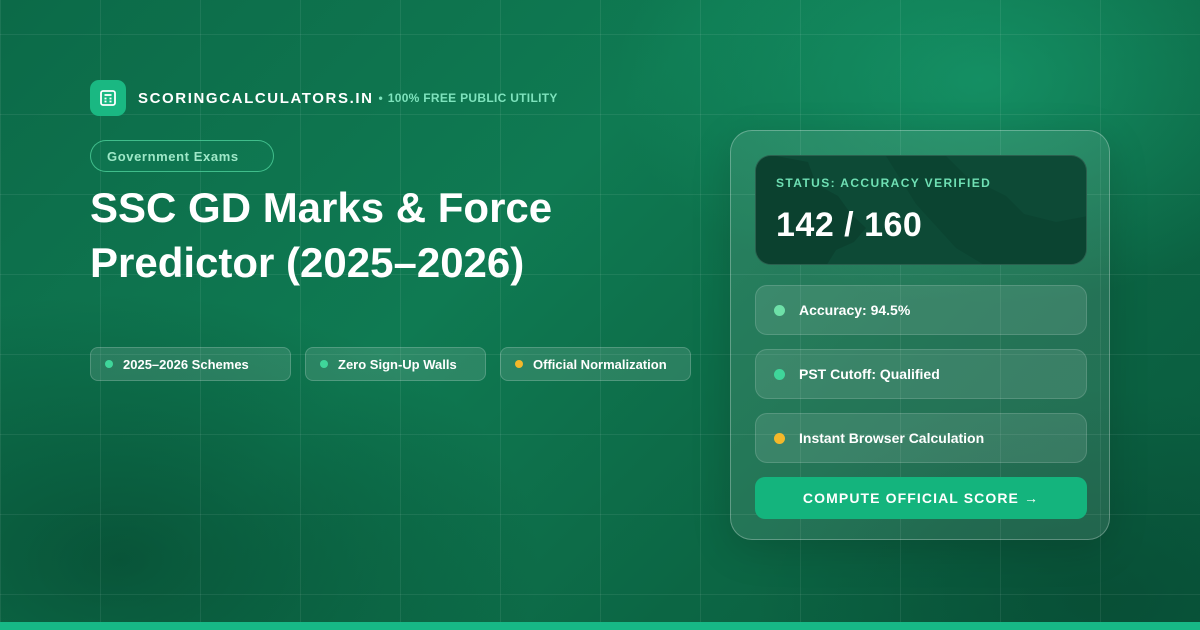 The height and width of the screenshot is (630, 1200). I want to click on feature-chip-normalization: Official Normalization, so click(595, 364).